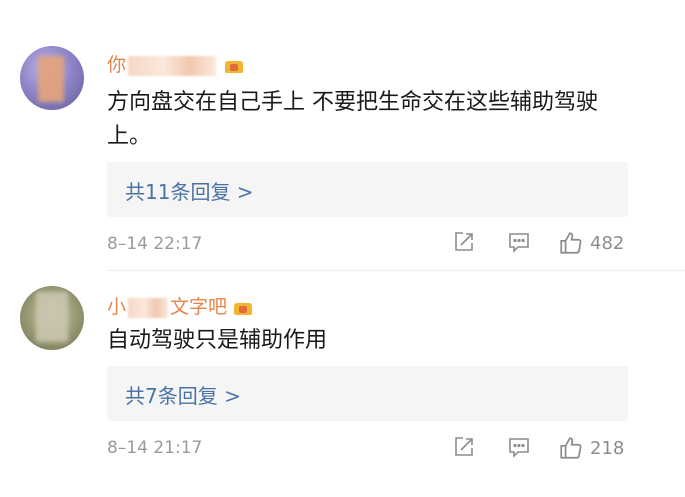 The image size is (685, 497). I want to click on timestamp: 8–14 21:17, so click(155, 448).